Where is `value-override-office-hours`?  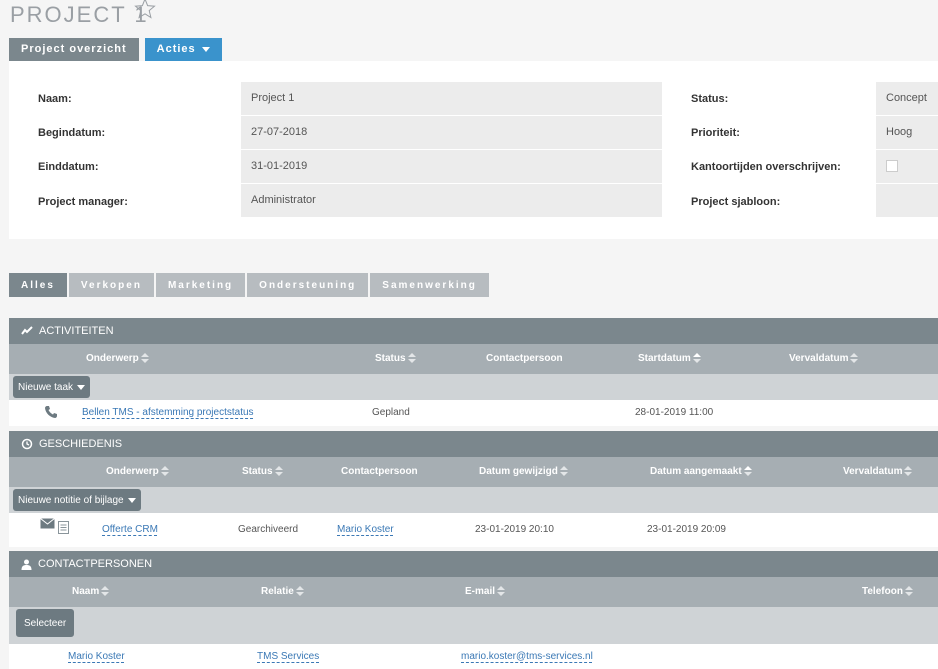 value-override-office-hours is located at coordinates (907, 166).